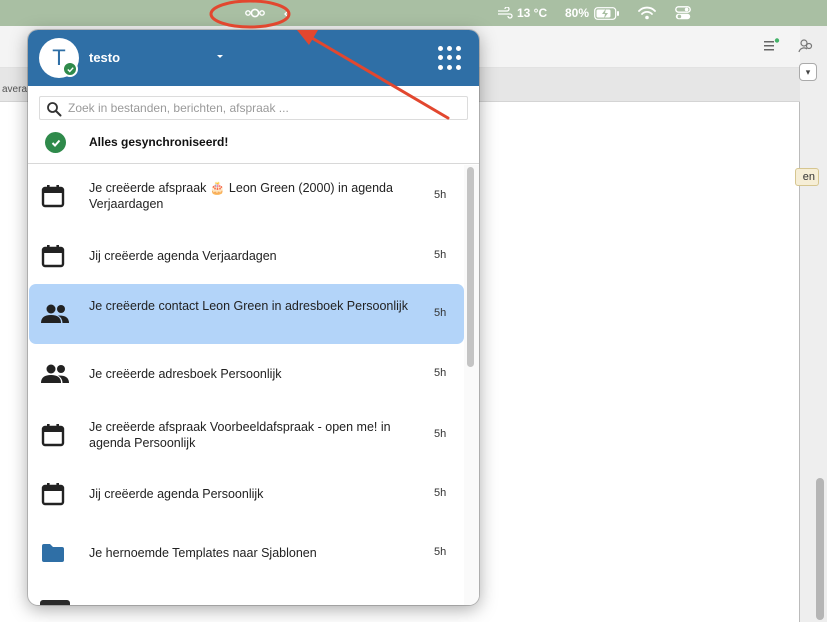 The width and height of the screenshot is (827, 622). I want to click on panel-header: T testo, so click(253, 58).